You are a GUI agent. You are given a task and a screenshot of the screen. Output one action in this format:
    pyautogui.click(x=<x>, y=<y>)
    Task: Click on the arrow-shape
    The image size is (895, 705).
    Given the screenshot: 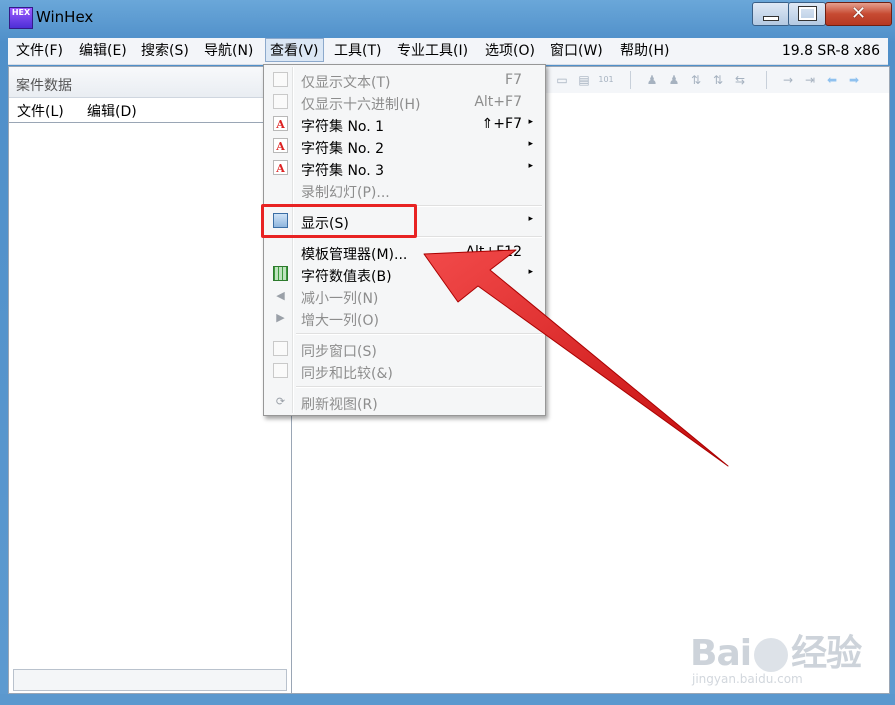 What is the action you would take?
    pyautogui.click(x=576, y=358)
    